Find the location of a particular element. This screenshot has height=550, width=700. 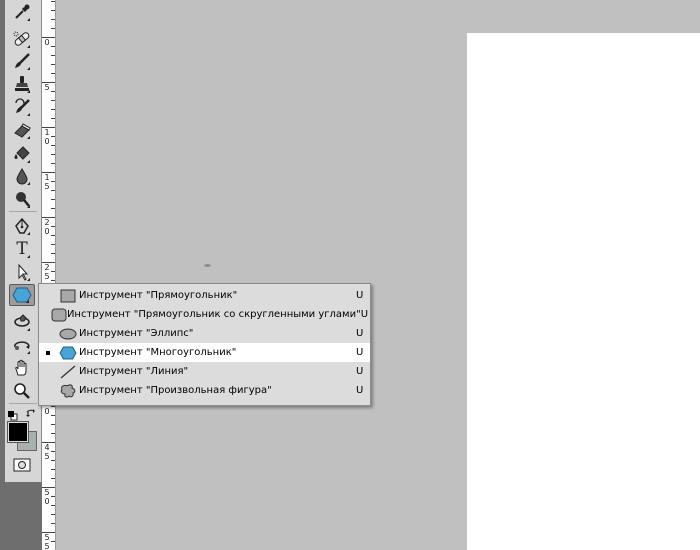

selected-indicator is located at coordinates (48, 352).